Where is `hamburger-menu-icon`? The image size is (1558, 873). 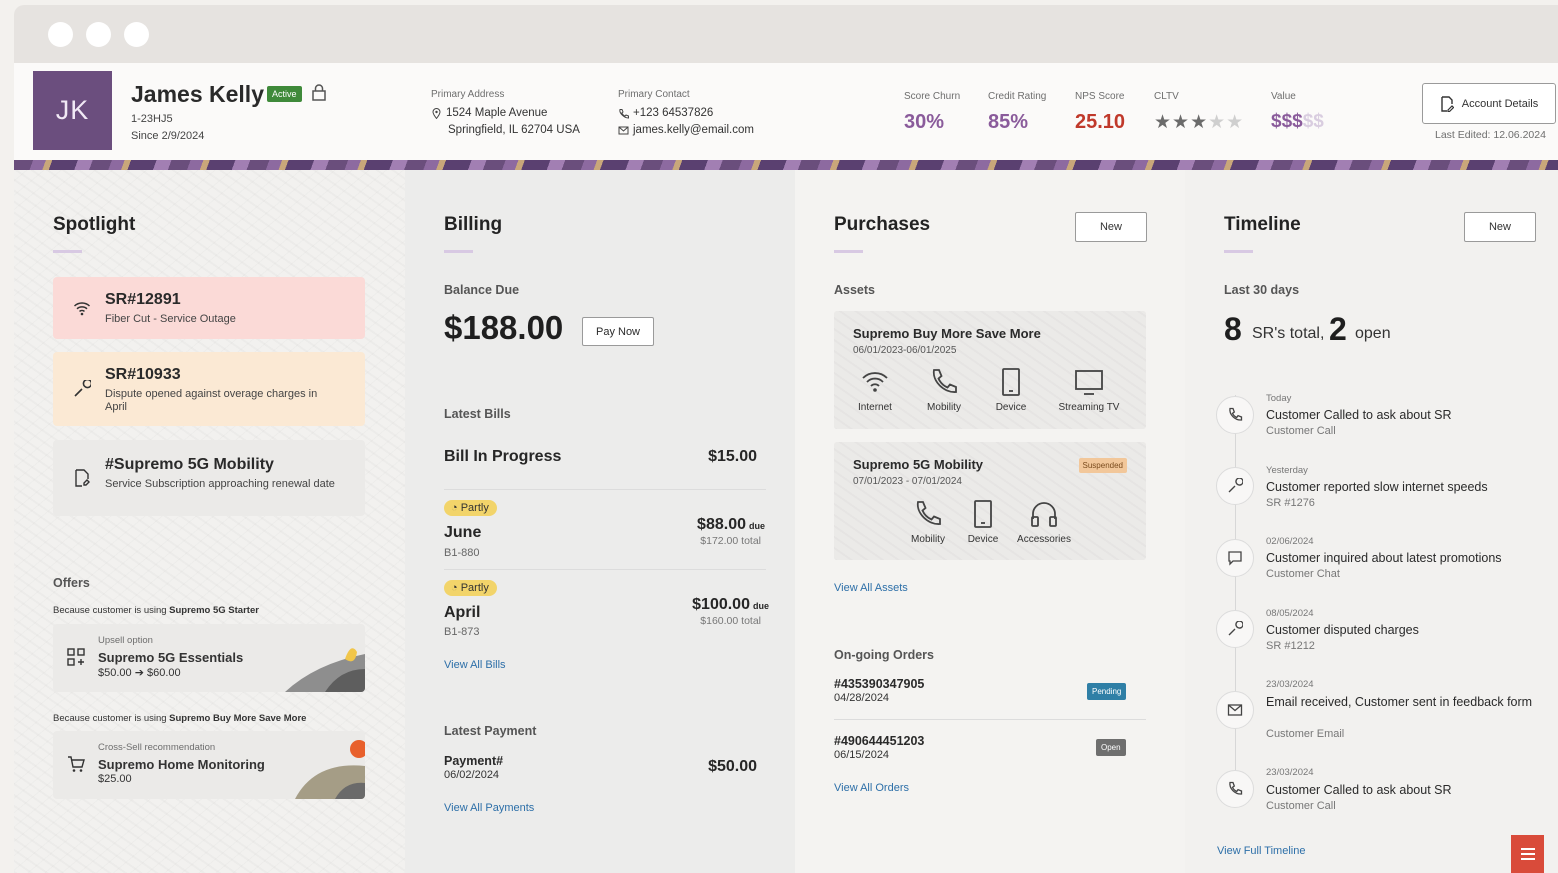
hamburger-menu-icon is located at coordinates (1527, 854).